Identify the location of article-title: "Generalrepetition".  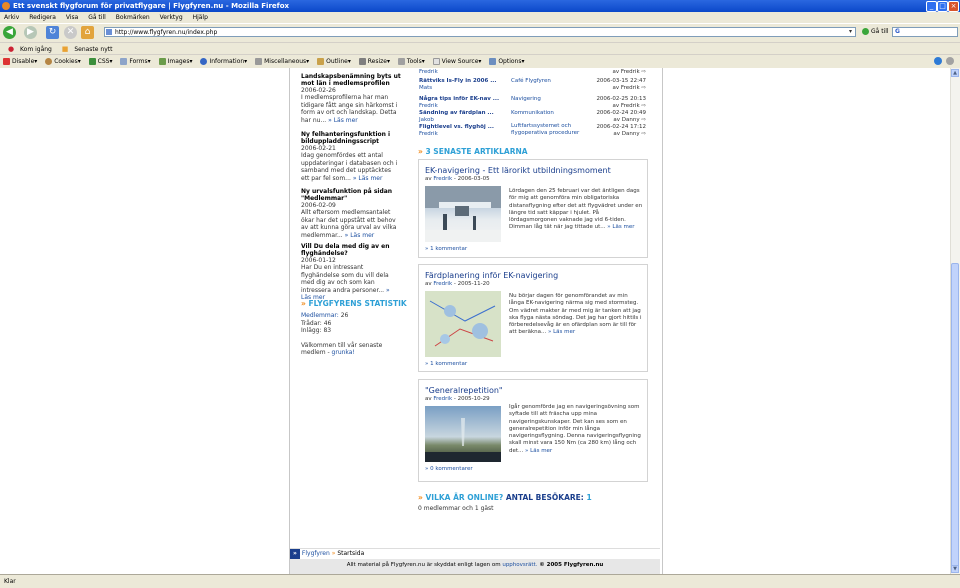
(464, 390).